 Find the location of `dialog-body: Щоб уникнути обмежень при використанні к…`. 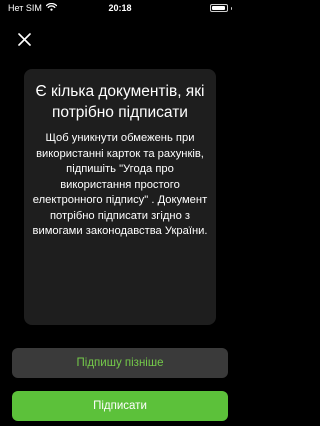

dialog-body: Щоб уникнути обмежень при використанні к… is located at coordinates (120, 184).